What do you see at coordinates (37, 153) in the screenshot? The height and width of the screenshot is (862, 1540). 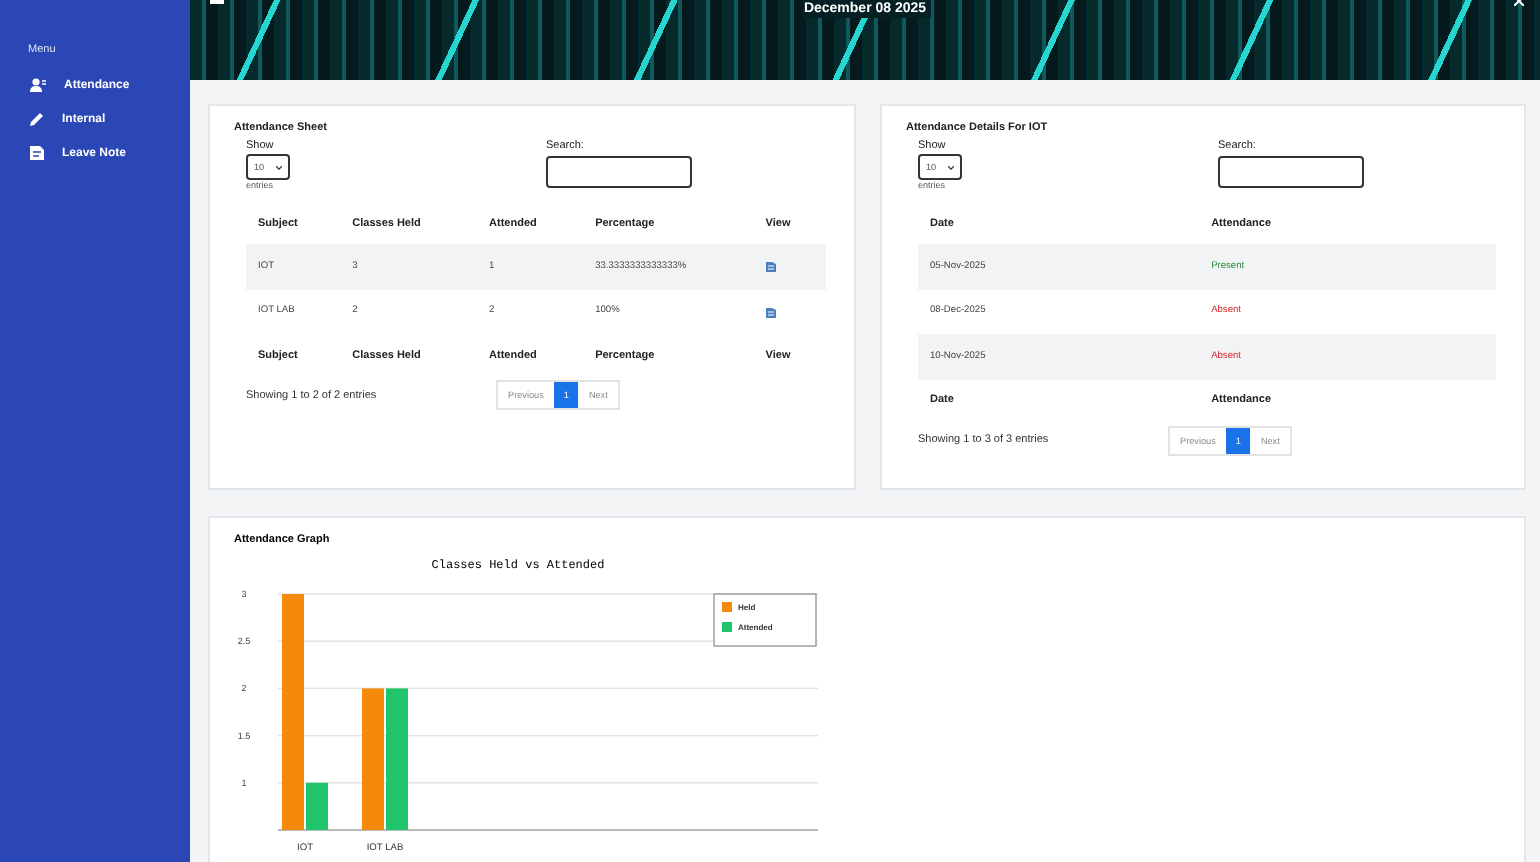 I see `note-icon` at bounding box center [37, 153].